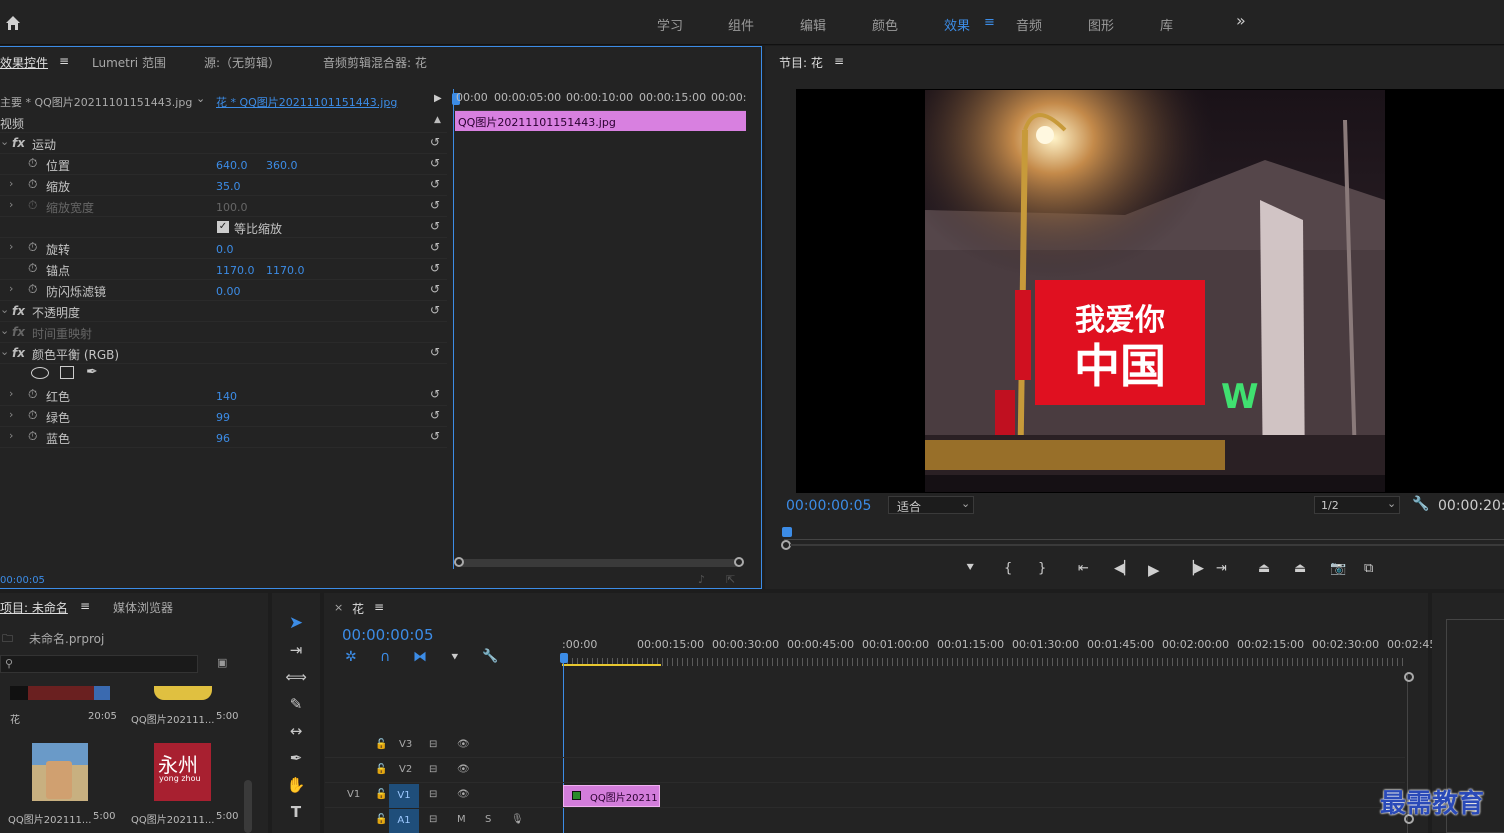 The width and height of the screenshot is (1504, 833). Describe the element at coordinates (296, 785) in the screenshot. I see `hand-tool-icon: ✋` at that location.